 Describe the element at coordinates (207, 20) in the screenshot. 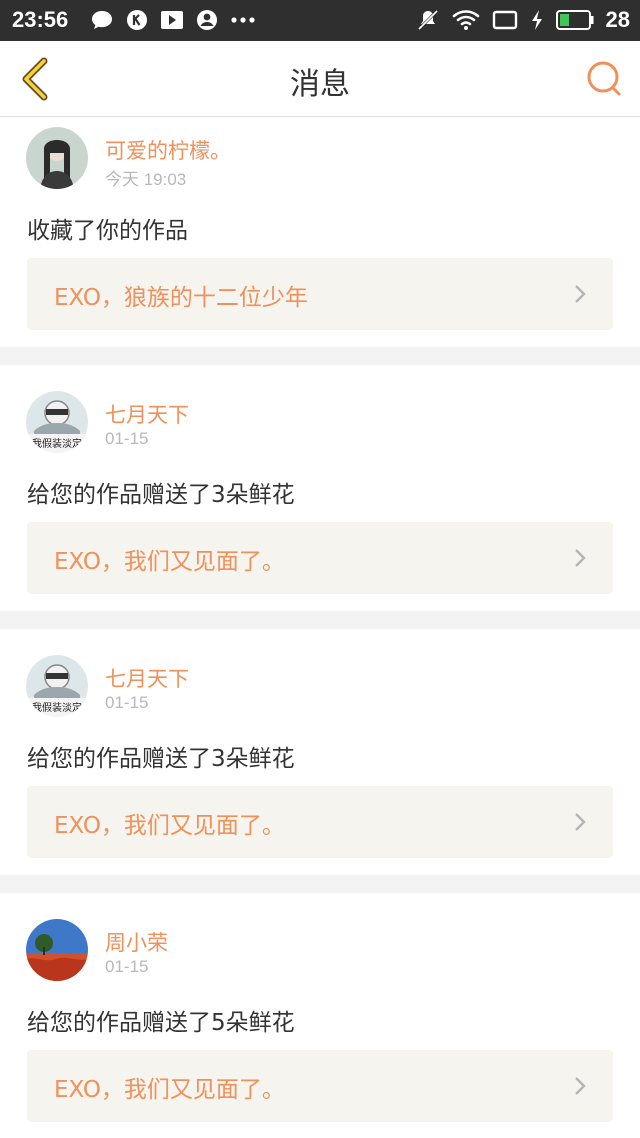

I see `user-circle-icon` at that location.